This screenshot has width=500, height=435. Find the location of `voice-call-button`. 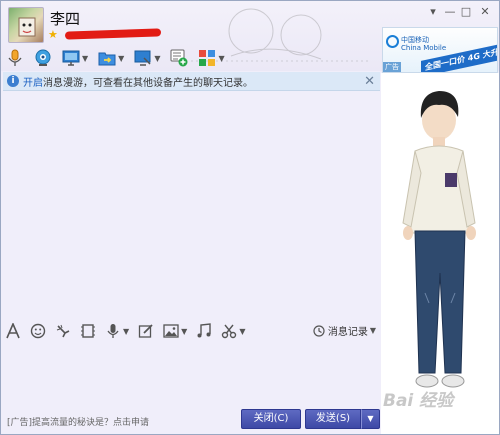

voice-call-button is located at coordinates (15, 58).